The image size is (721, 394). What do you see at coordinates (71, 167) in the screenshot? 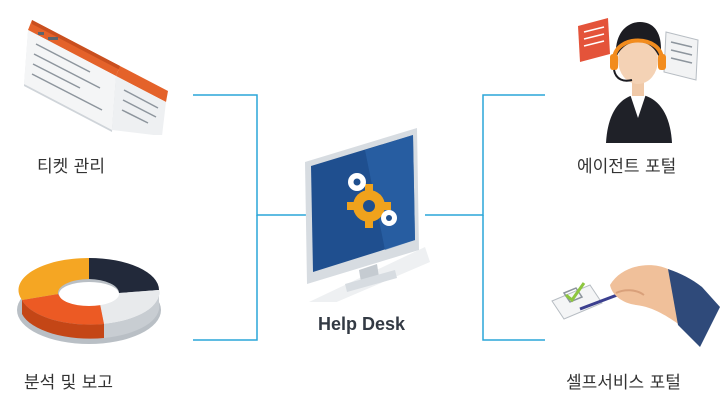
I see `ticket-label: 티켓 관리` at bounding box center [71, 167].